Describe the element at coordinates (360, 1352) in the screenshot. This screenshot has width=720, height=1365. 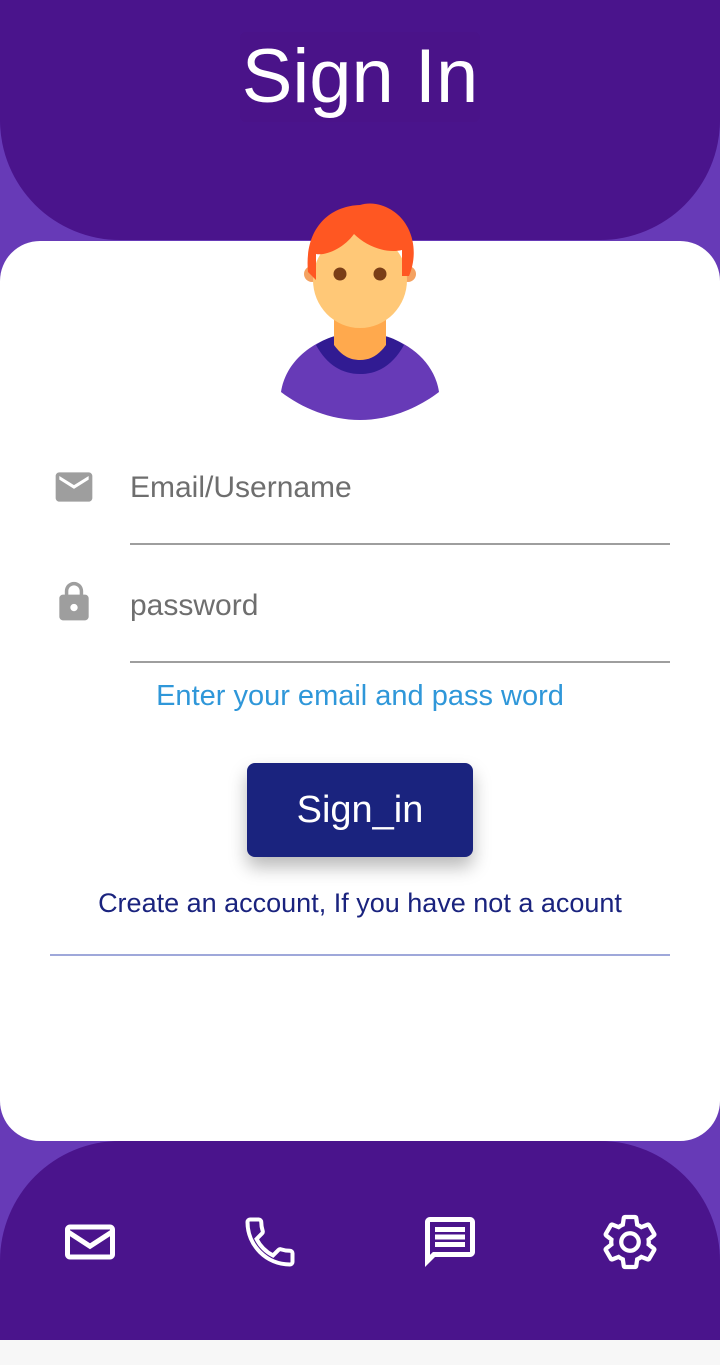
I see `system-bar` at that location.